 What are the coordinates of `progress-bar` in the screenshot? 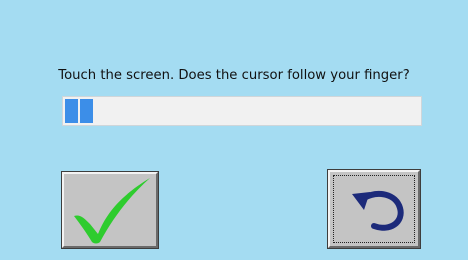 It's located at (242, 111).